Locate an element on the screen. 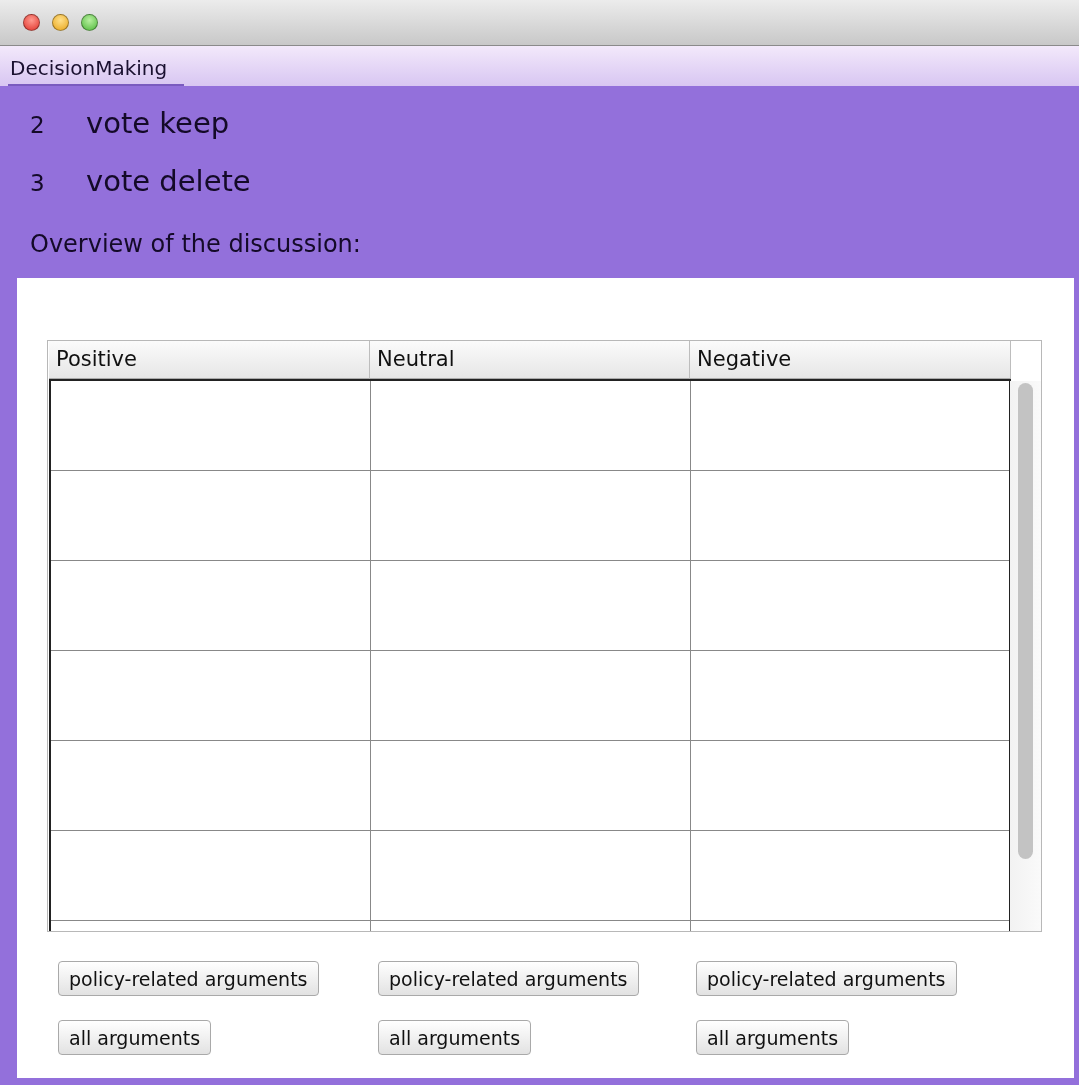 This screenshot has height=1085, width=1079. minimize-icon is located at coordinates (60, 22).